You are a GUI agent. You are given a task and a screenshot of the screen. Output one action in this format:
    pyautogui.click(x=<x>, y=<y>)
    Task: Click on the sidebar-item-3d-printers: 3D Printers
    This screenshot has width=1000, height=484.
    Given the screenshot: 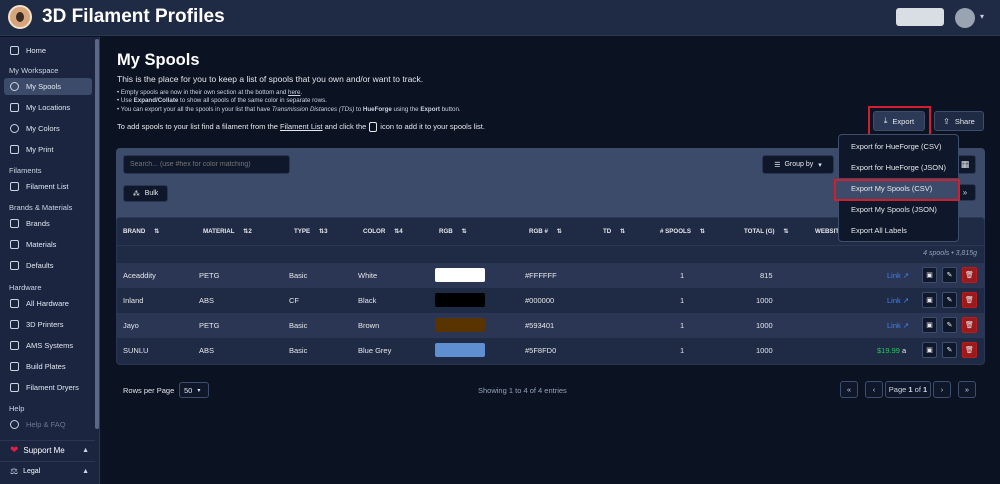 What is the action you would take?
    pyautogui.click(x=48, y=324)
    